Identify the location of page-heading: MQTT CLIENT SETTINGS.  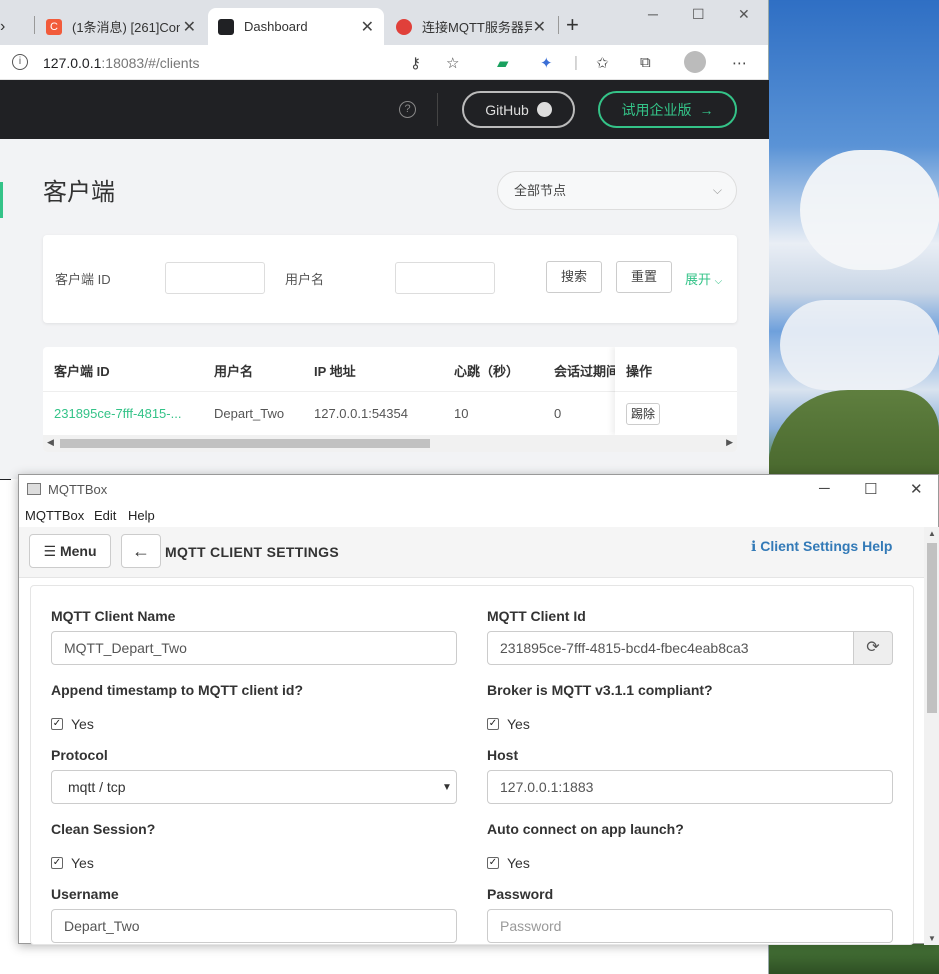
(252, 552).